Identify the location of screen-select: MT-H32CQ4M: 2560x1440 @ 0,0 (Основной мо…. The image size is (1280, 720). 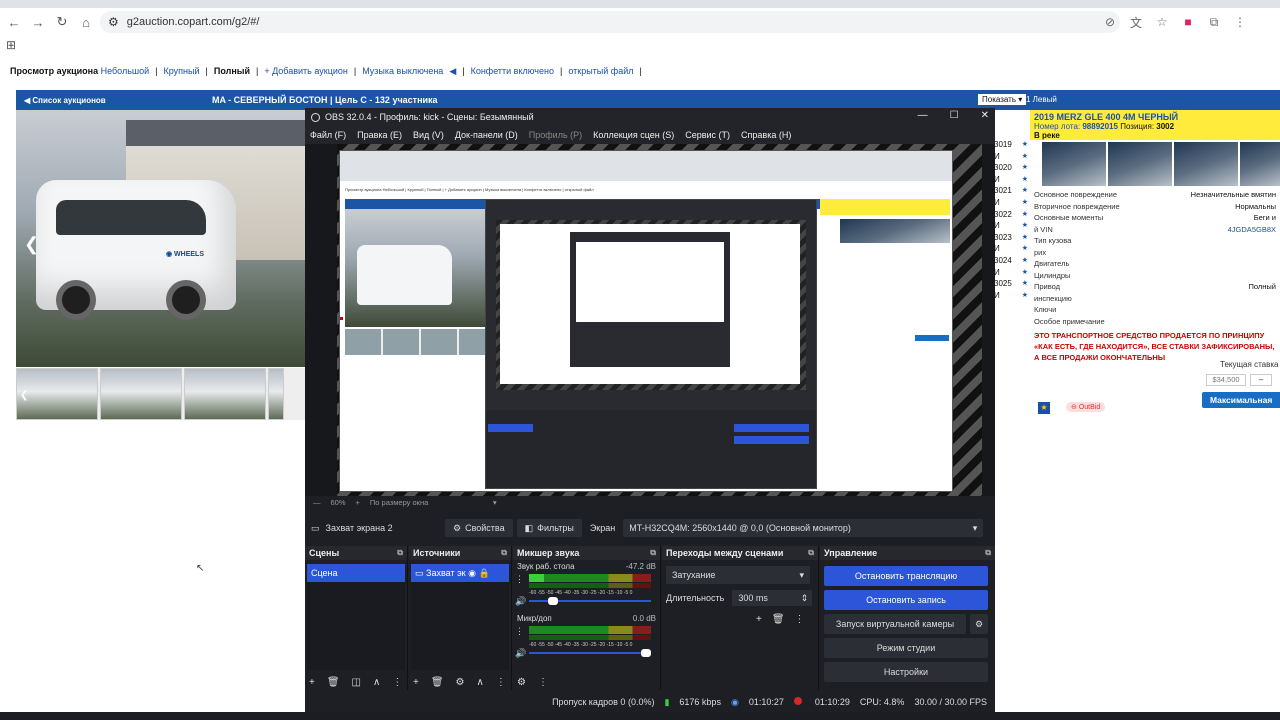
(803, 528).